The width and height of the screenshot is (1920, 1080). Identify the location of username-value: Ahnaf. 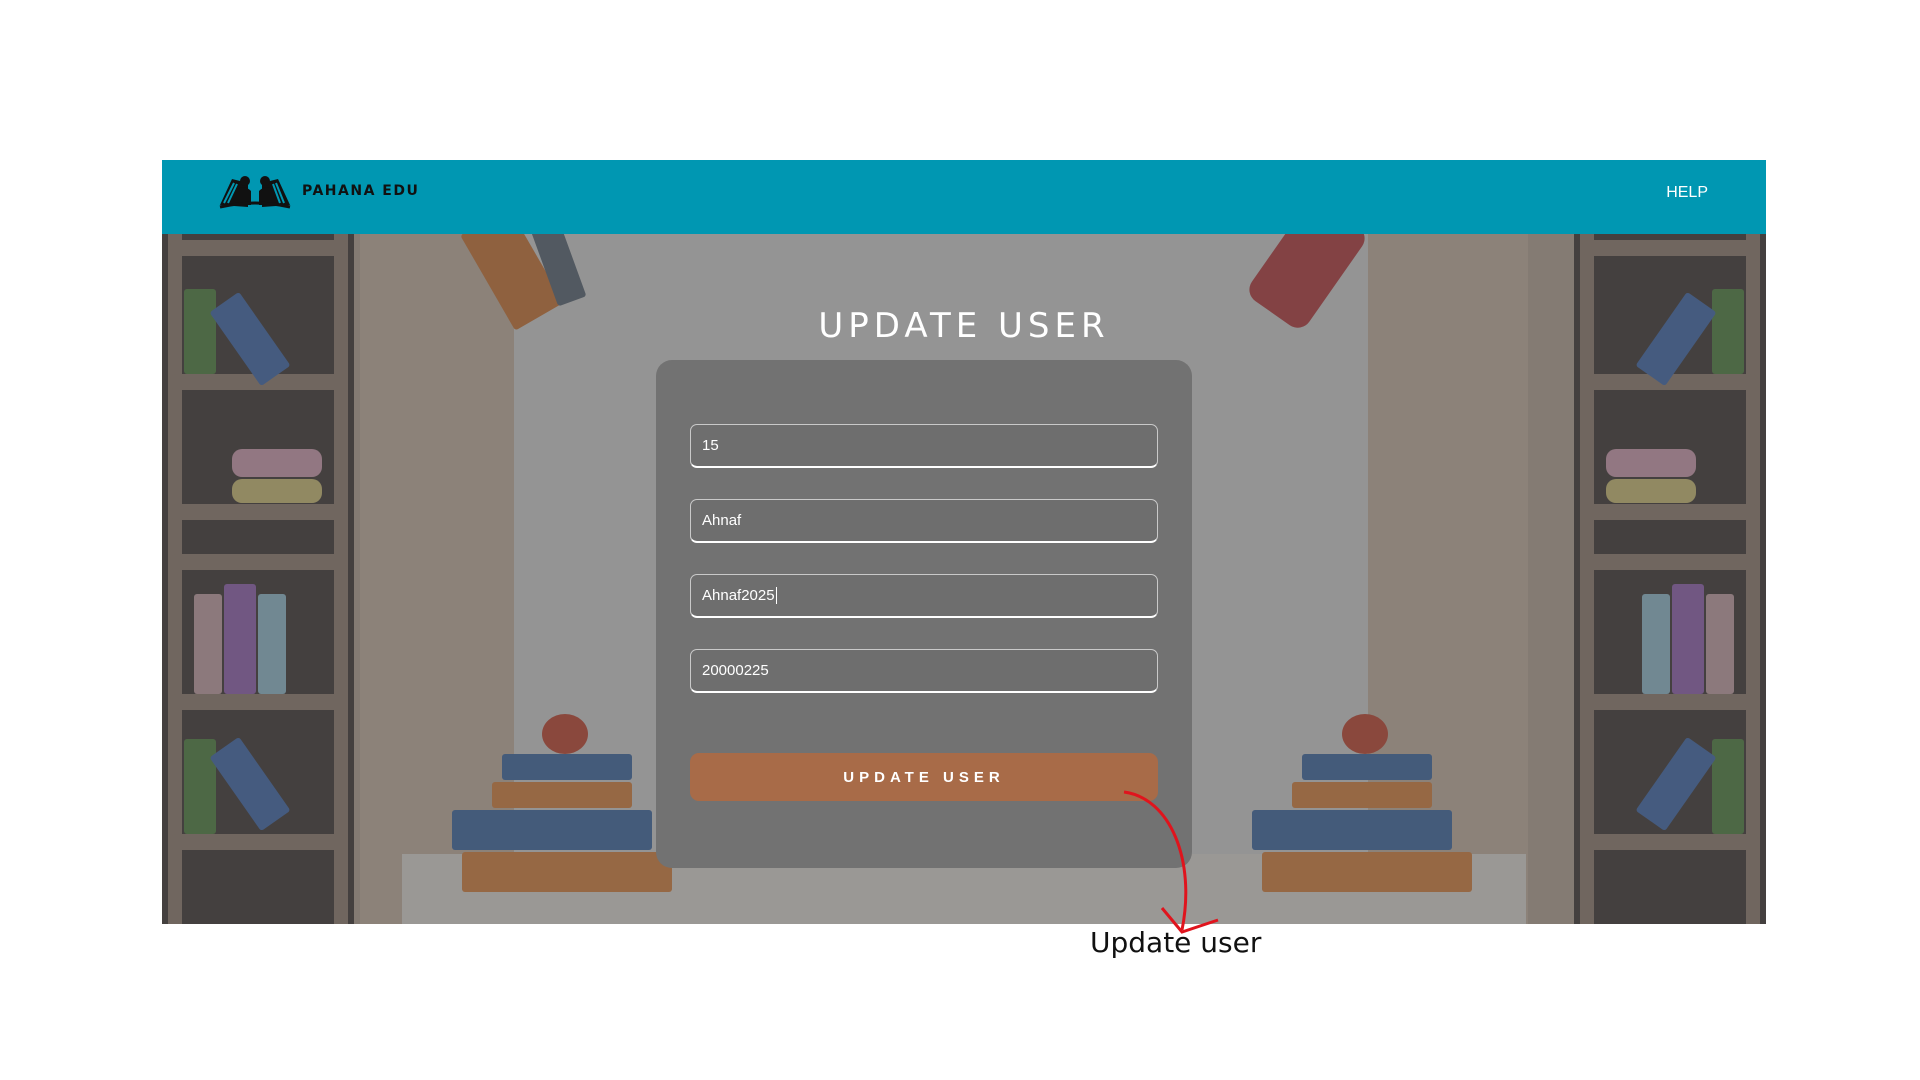
(722, 520).